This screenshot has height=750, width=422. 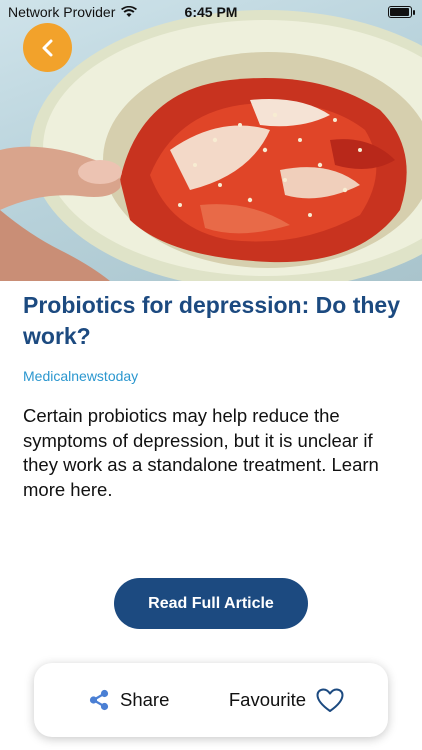 What do you see at coordinates (129, 11) in the screenshot?
I see `wifi-icon` at bounding box center [129, 11].